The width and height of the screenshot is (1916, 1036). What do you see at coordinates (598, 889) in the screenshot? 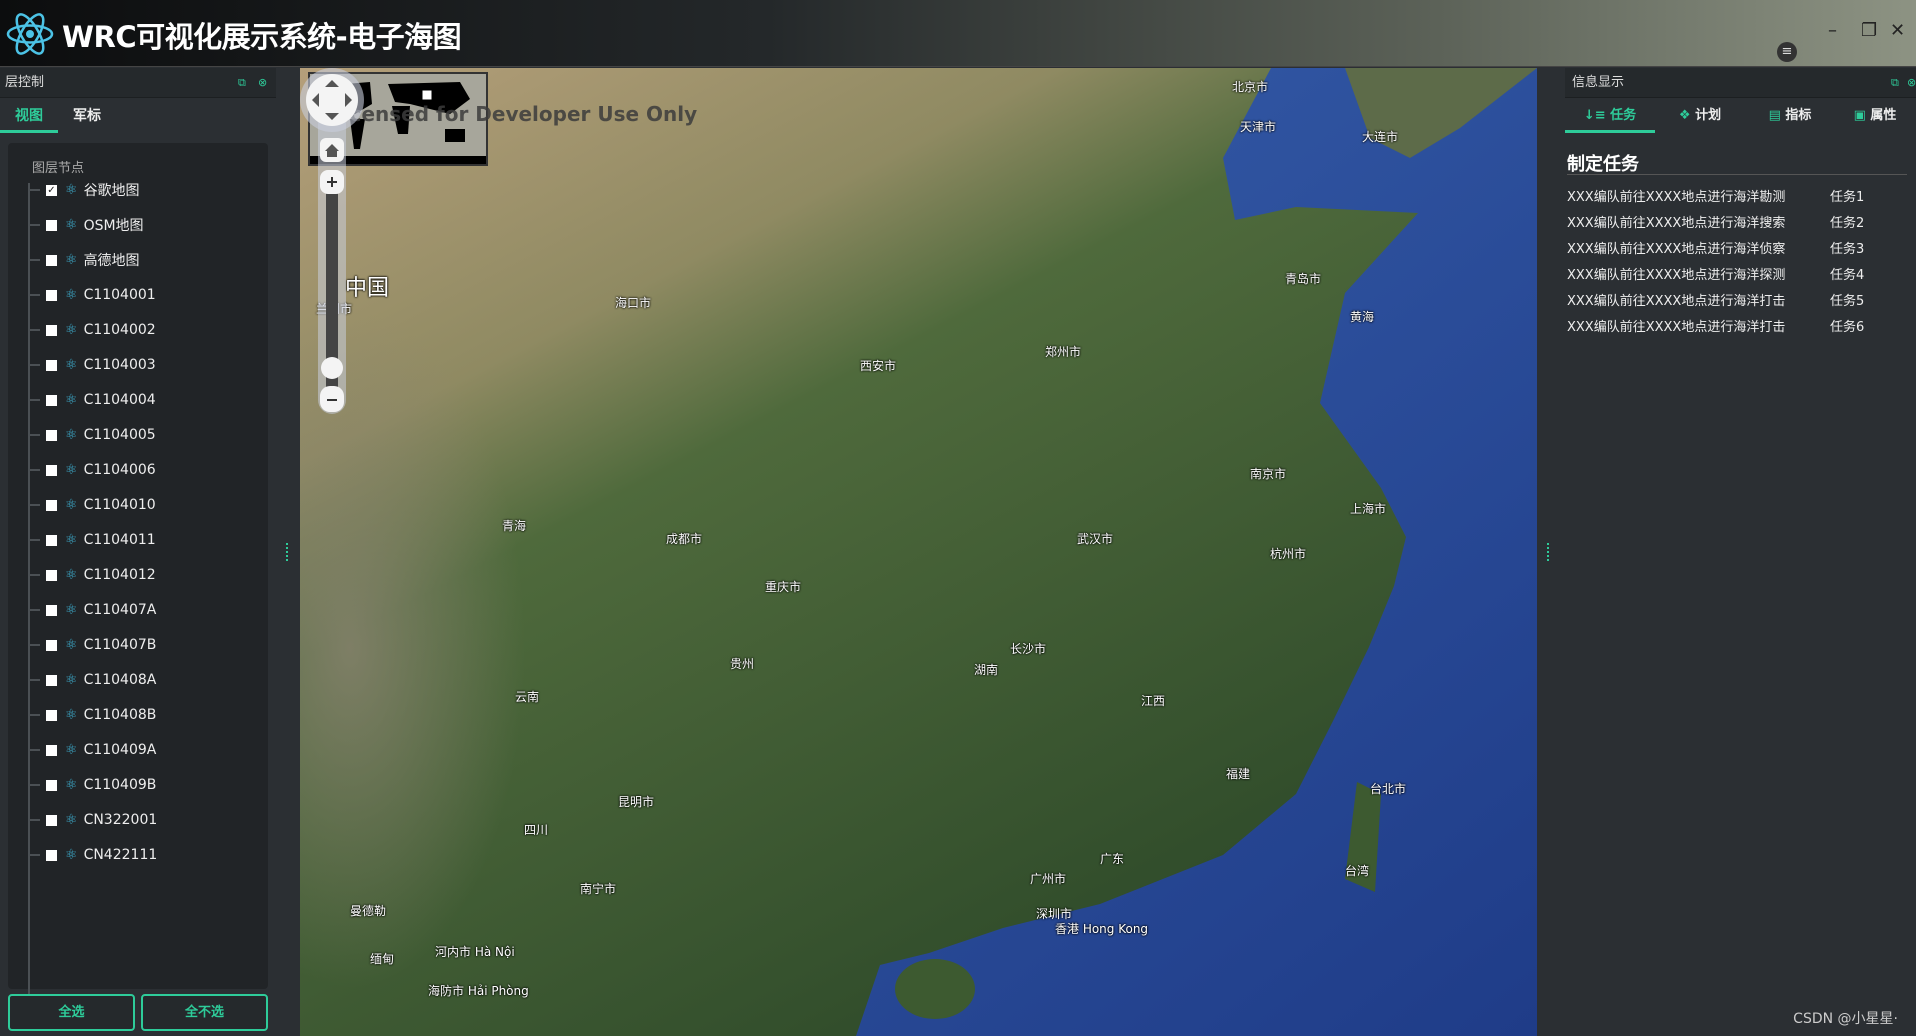
I see `map-place-label: 南宁市` at bounding box center [598, 889].